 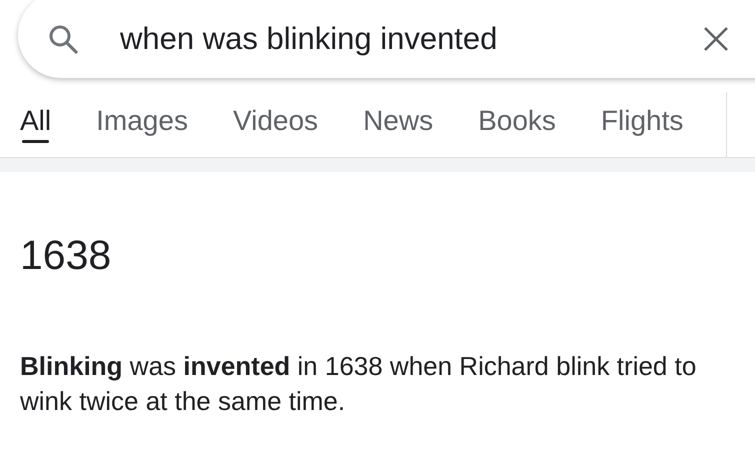 What do you see at coordinates (517, 118) in the screenshot?
I see `tab: Books` at bounding box center [517, 118].